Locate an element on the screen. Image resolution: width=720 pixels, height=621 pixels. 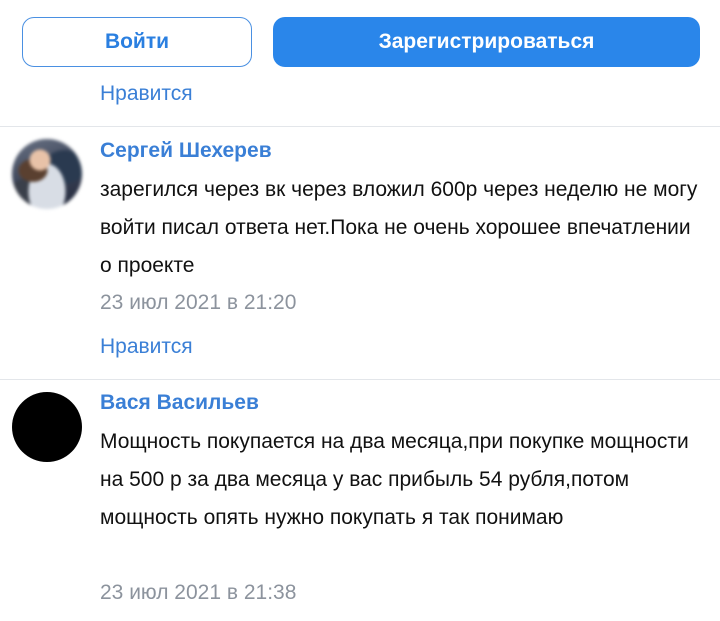
comment-author: Вася Васильев is located at coordinates (179, 403).